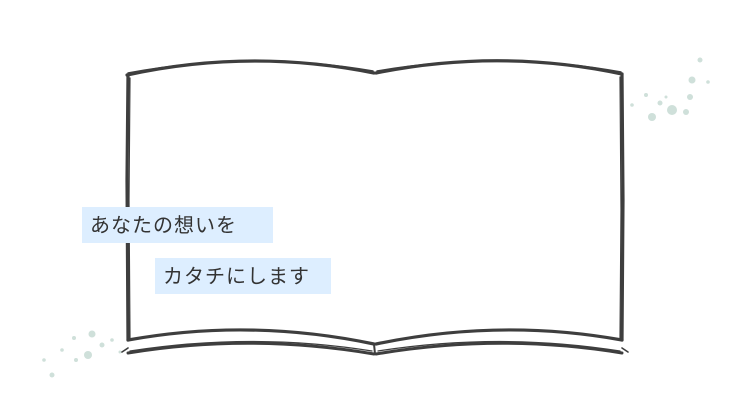 The image size is (750, 400). Describe the element at coordinates (177, 225) in the screenshot. I see `caption-line-1: あなたの想いを` at that location.